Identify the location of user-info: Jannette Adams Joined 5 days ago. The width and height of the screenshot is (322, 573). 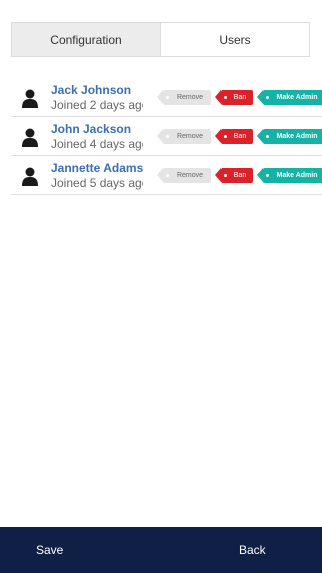
(97, 176).